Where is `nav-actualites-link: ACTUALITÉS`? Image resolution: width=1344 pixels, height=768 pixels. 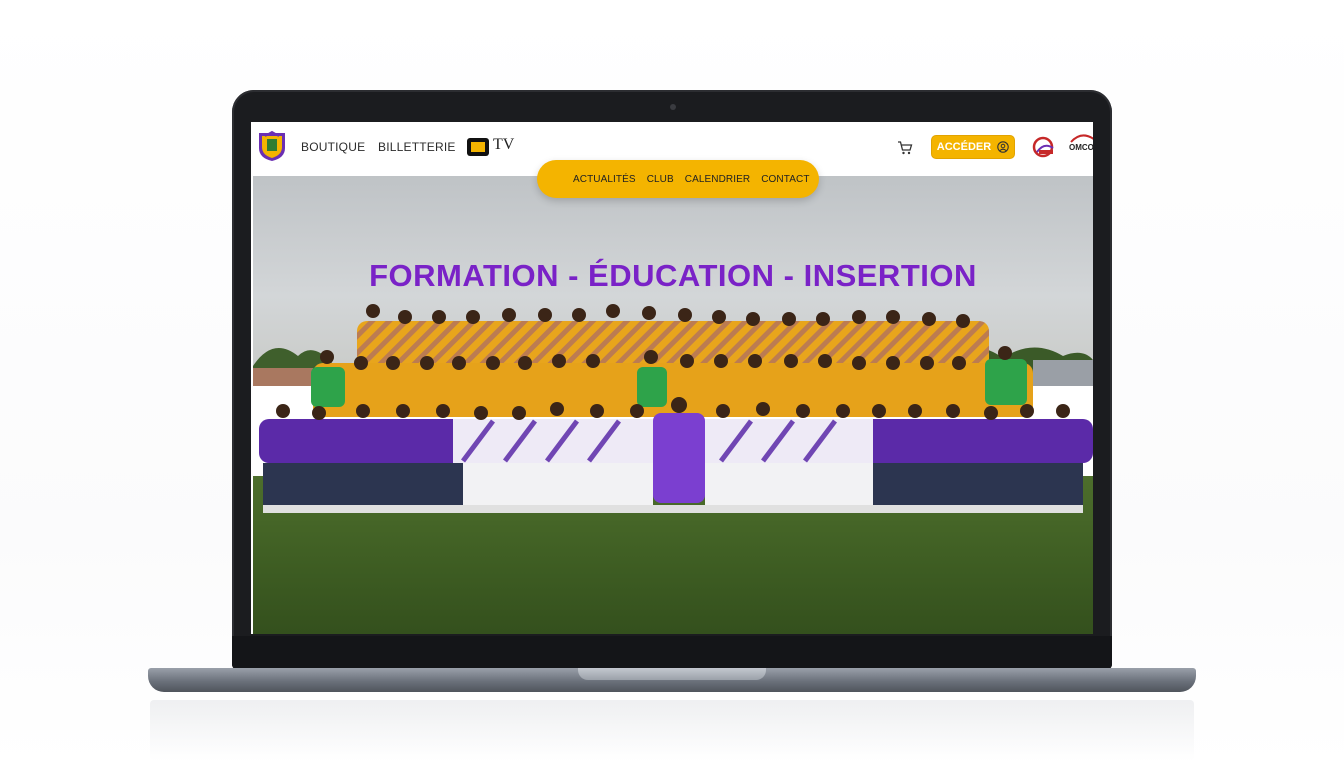 nav-actualites-link: ACTUALITÉS is located at coordinates (604, 179).